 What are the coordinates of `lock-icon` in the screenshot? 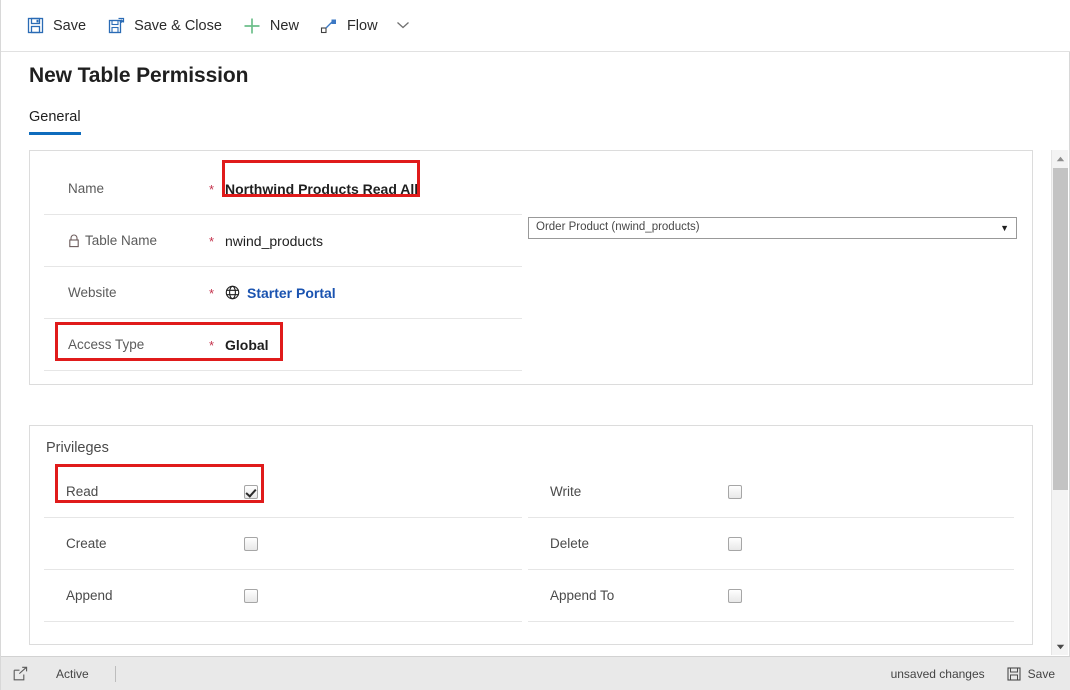 It's located at (74, 241).